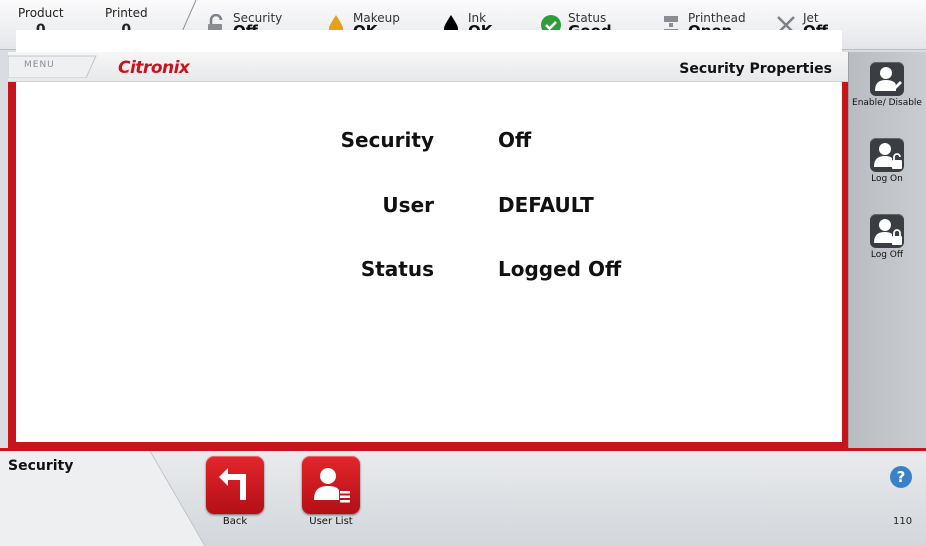  Describe the element at coordinates (408, 205) in the screenshot. I see `property-key-label: User` at that location.